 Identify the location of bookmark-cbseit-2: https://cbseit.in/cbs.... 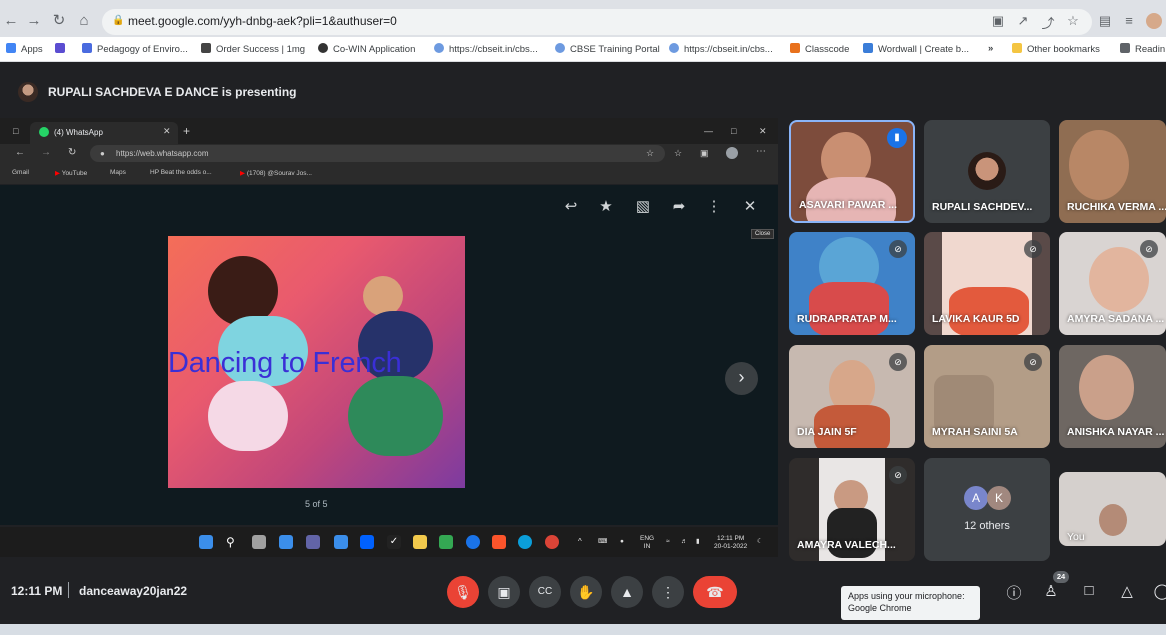
(721, 49).